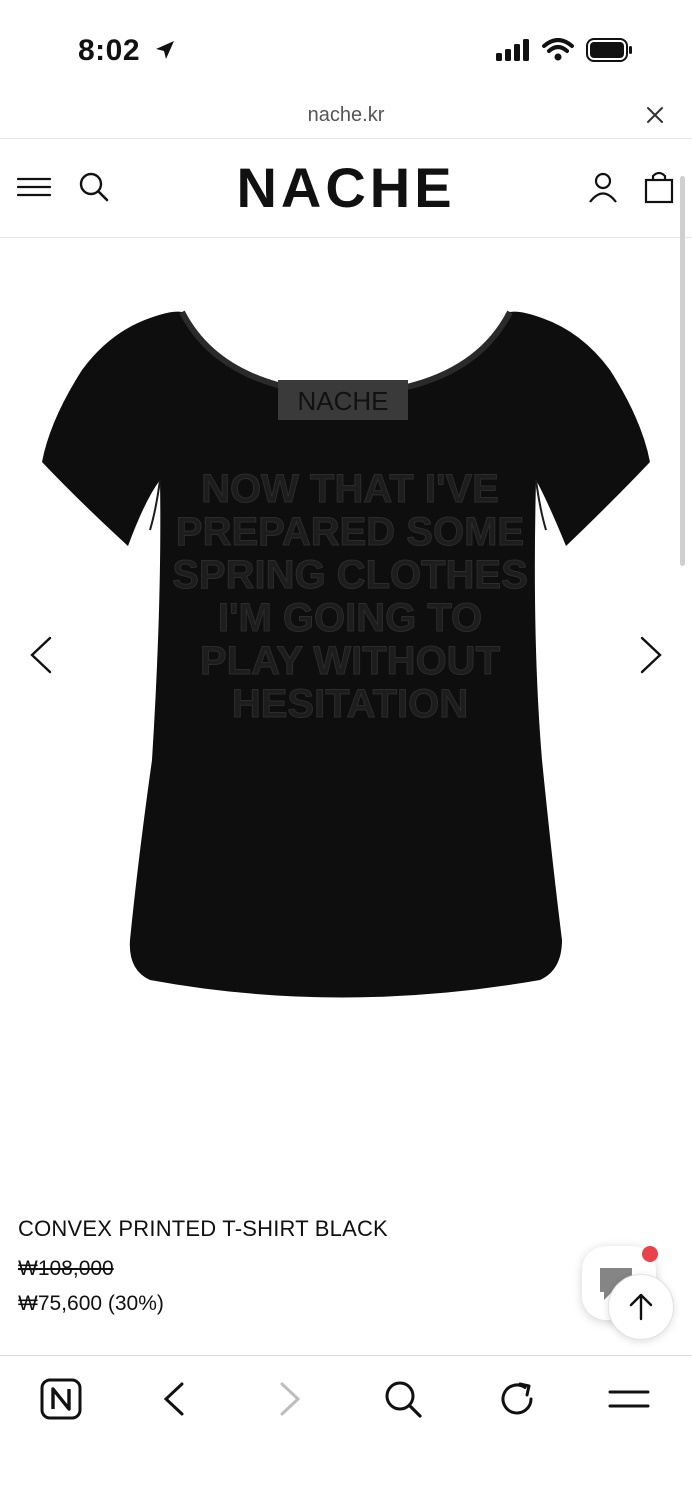 The width and height of the screenshot is (692, 1501). I want to click on url-text: nache.kr, so click(346, 115).